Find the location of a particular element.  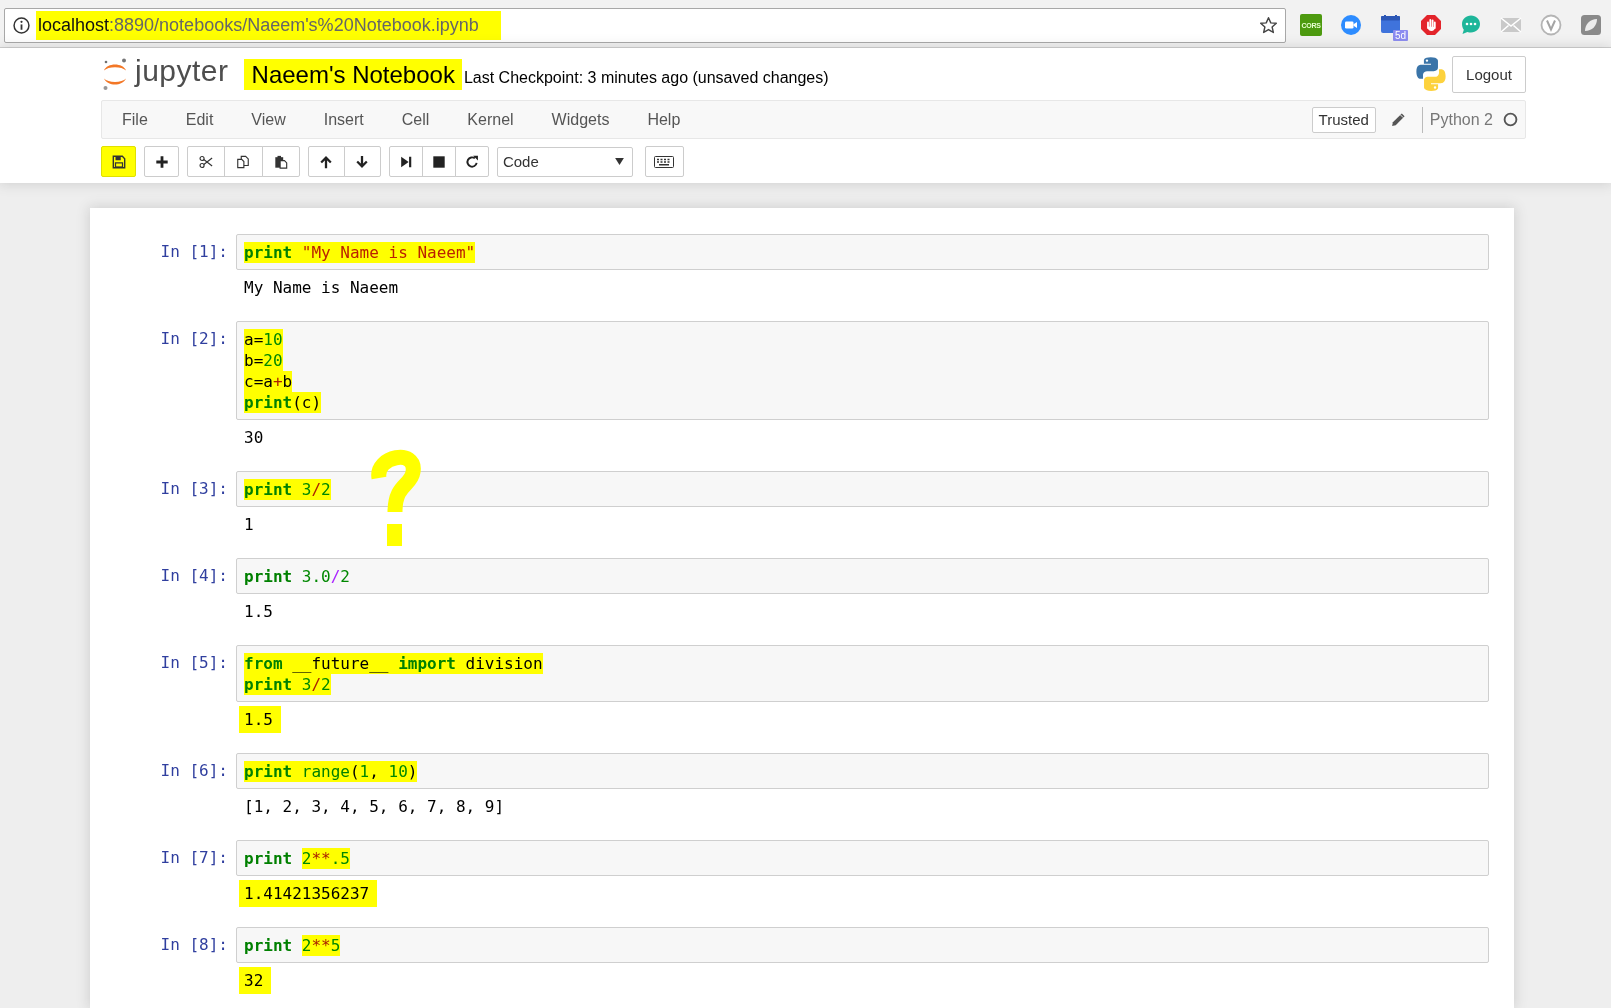

code-line: a=10 is located at coordinates (263, 339).